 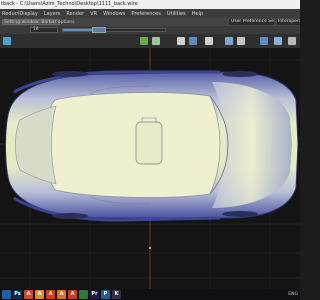 What do you see at coordinates (44, 30) in the screenshot?
I see `value-field: 14` at bounding box center [44, 30].